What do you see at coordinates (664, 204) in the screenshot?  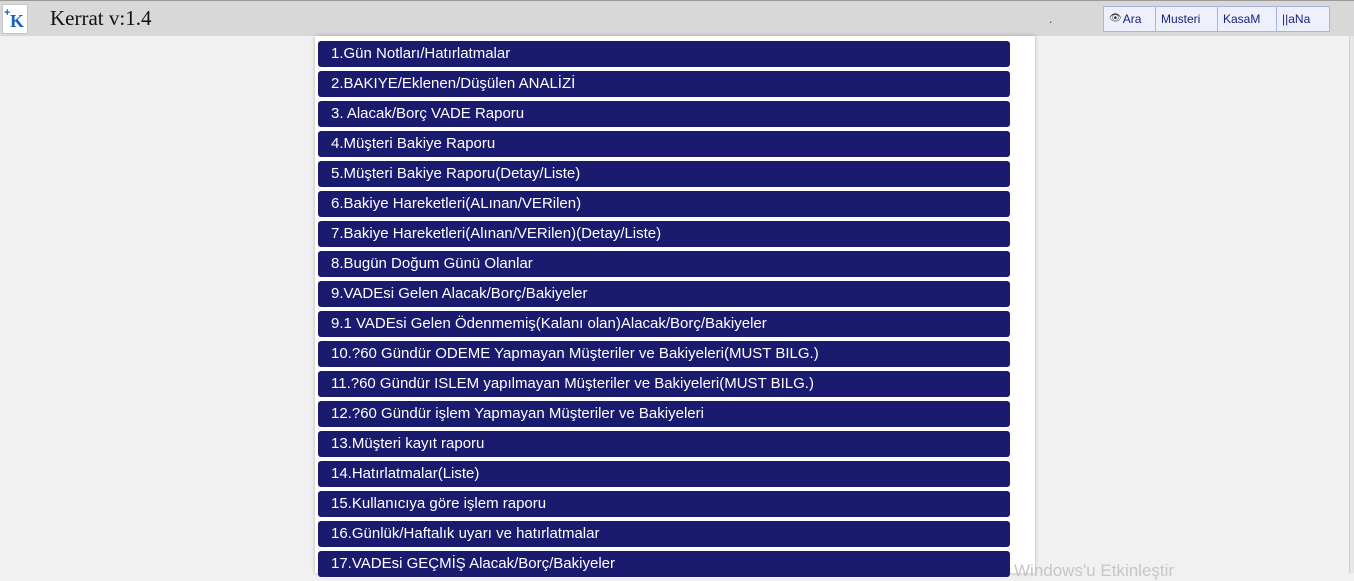 I see `menu-item-6: 6.Bakiye Hareketleri(ALınan/VERilen)` at bounding box center [664, 204].